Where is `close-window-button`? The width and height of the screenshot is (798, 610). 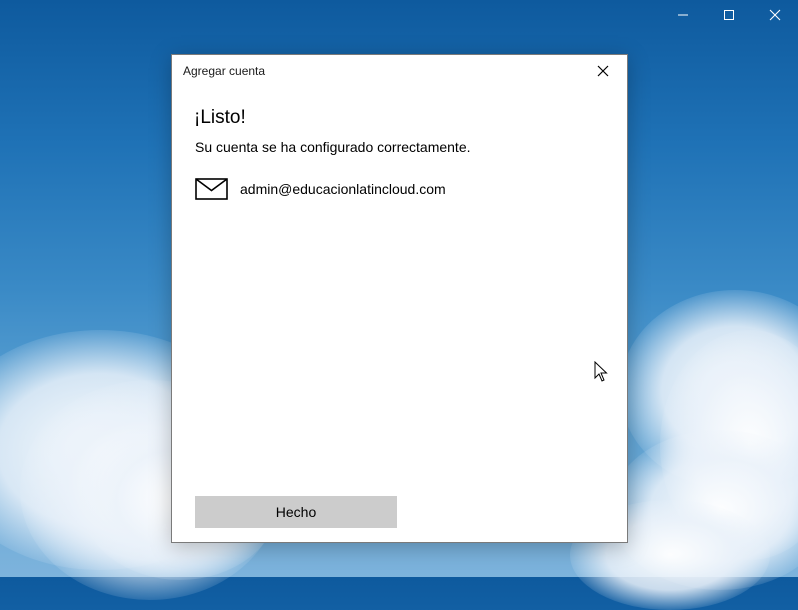 close-window-button is located at coordinates (775, 15).